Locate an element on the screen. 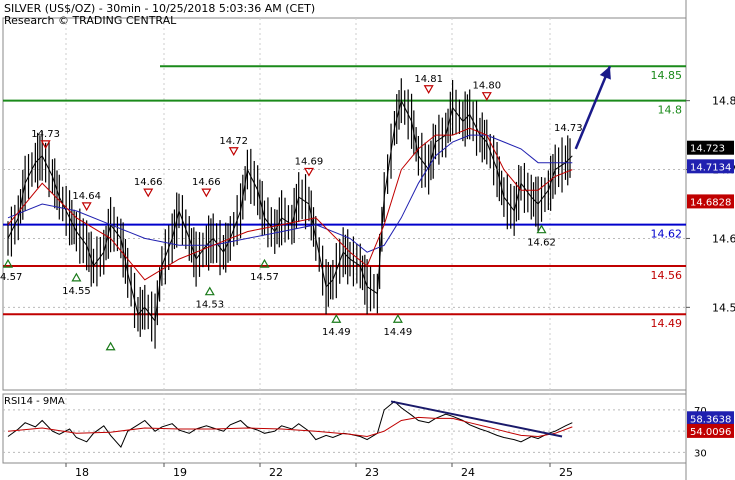  rsi-tag: 54.0096 is located at coordinates (710, 432).